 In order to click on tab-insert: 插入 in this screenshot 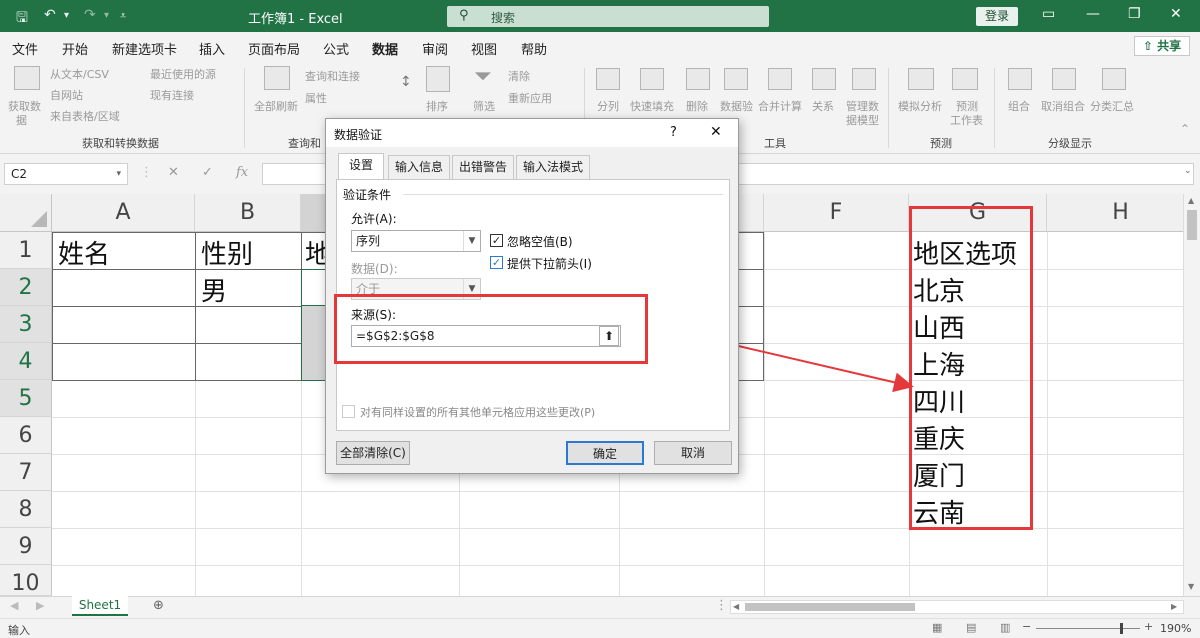, I will do `click(212, 48)`.